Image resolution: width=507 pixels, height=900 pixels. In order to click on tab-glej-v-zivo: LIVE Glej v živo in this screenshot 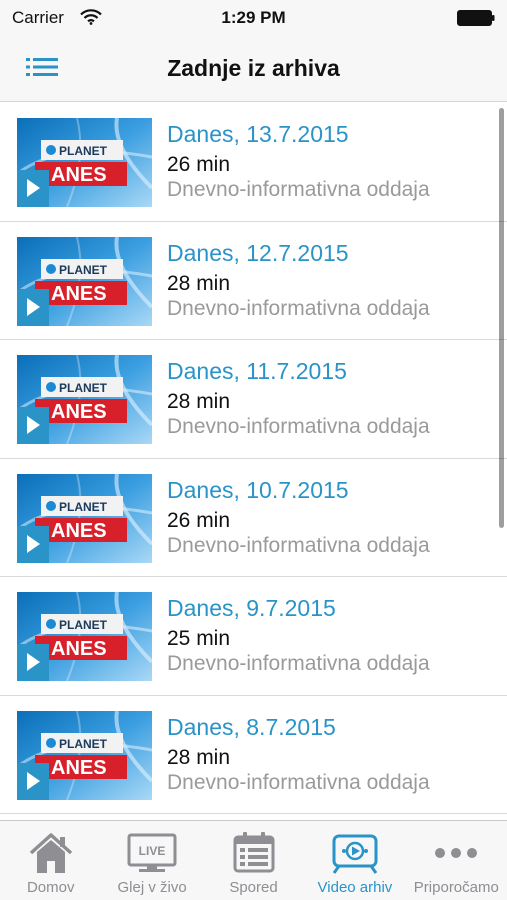, I will do `click(151, 860)`.